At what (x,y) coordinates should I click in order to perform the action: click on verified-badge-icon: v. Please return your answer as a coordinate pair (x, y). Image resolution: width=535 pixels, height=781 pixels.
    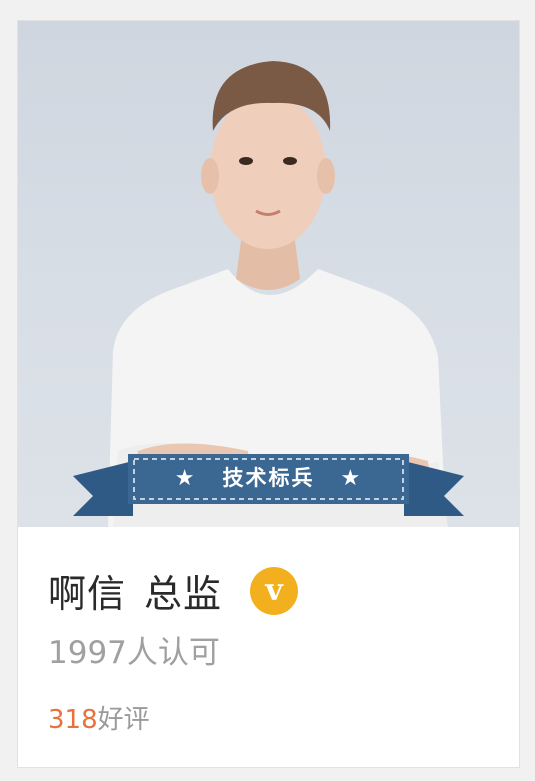
    Looking at the image, I should click on (274, 590).